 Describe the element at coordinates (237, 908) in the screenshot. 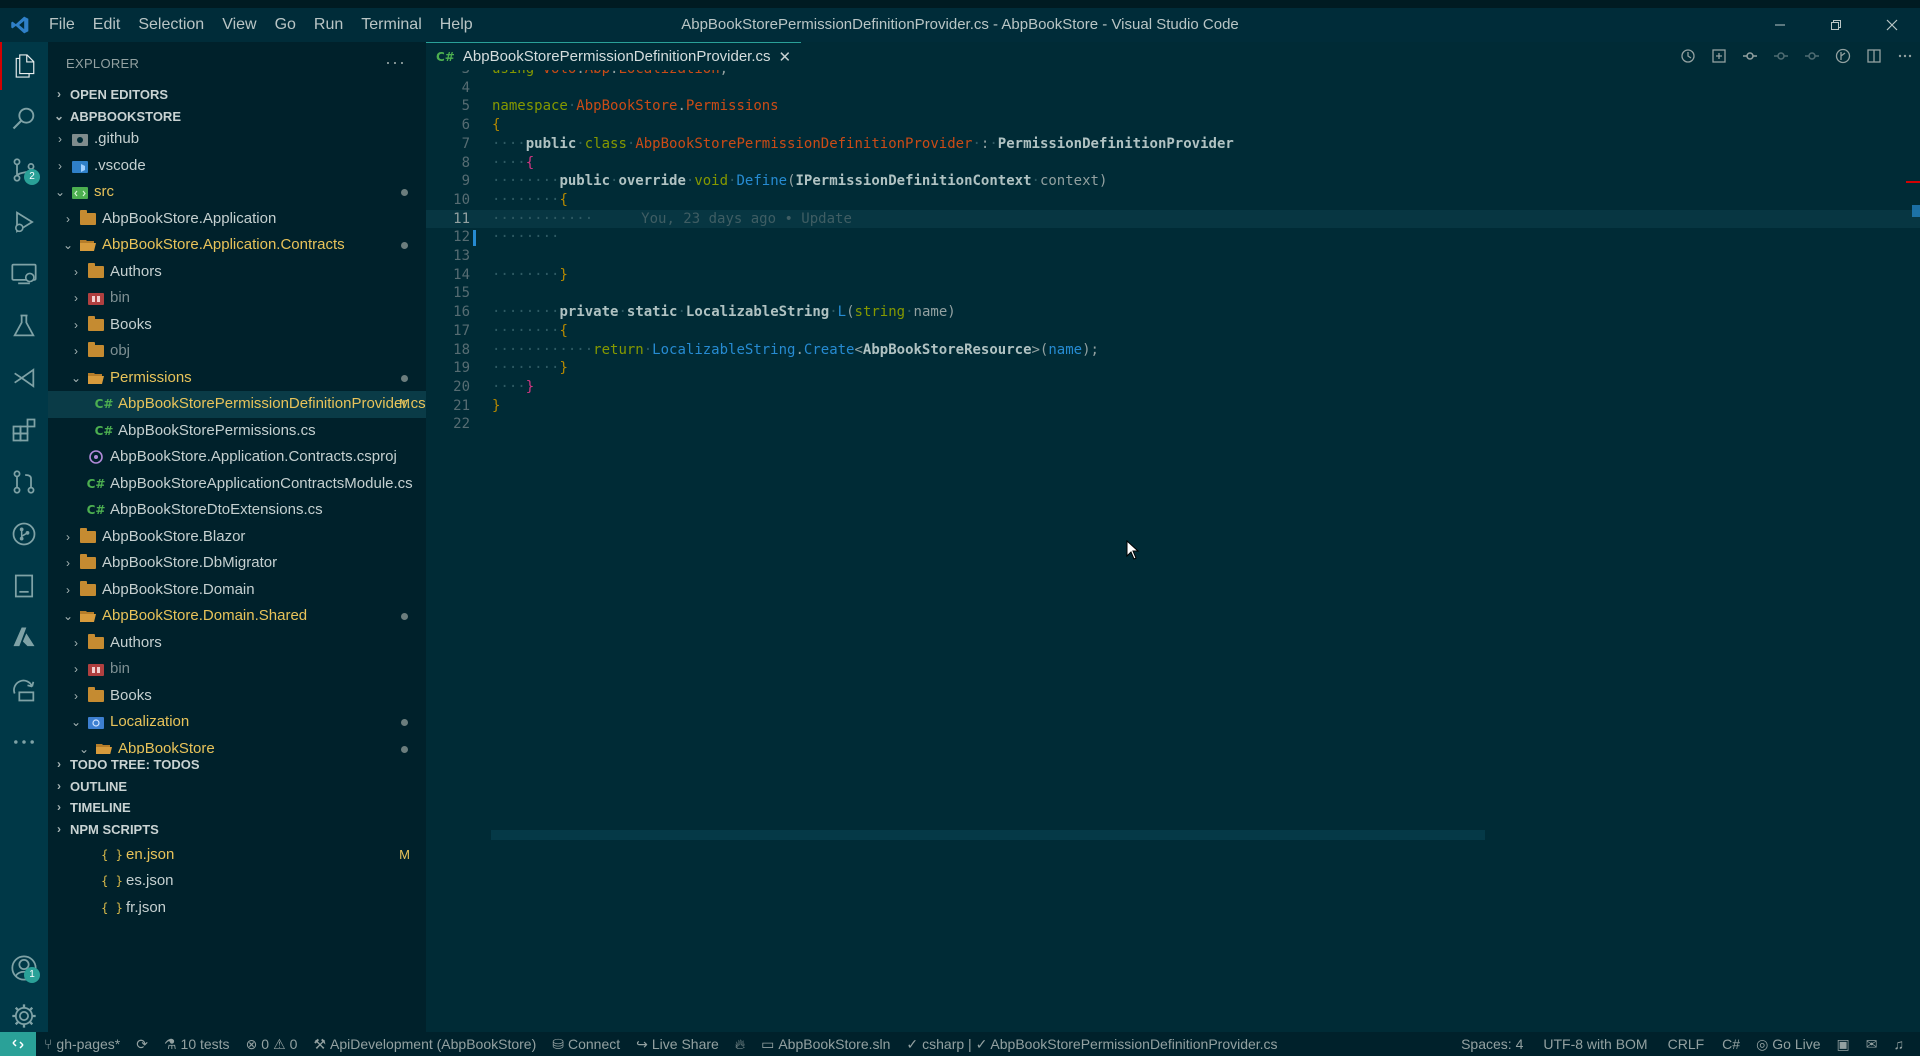

I see `tree-file: { } fr.json` at that location.